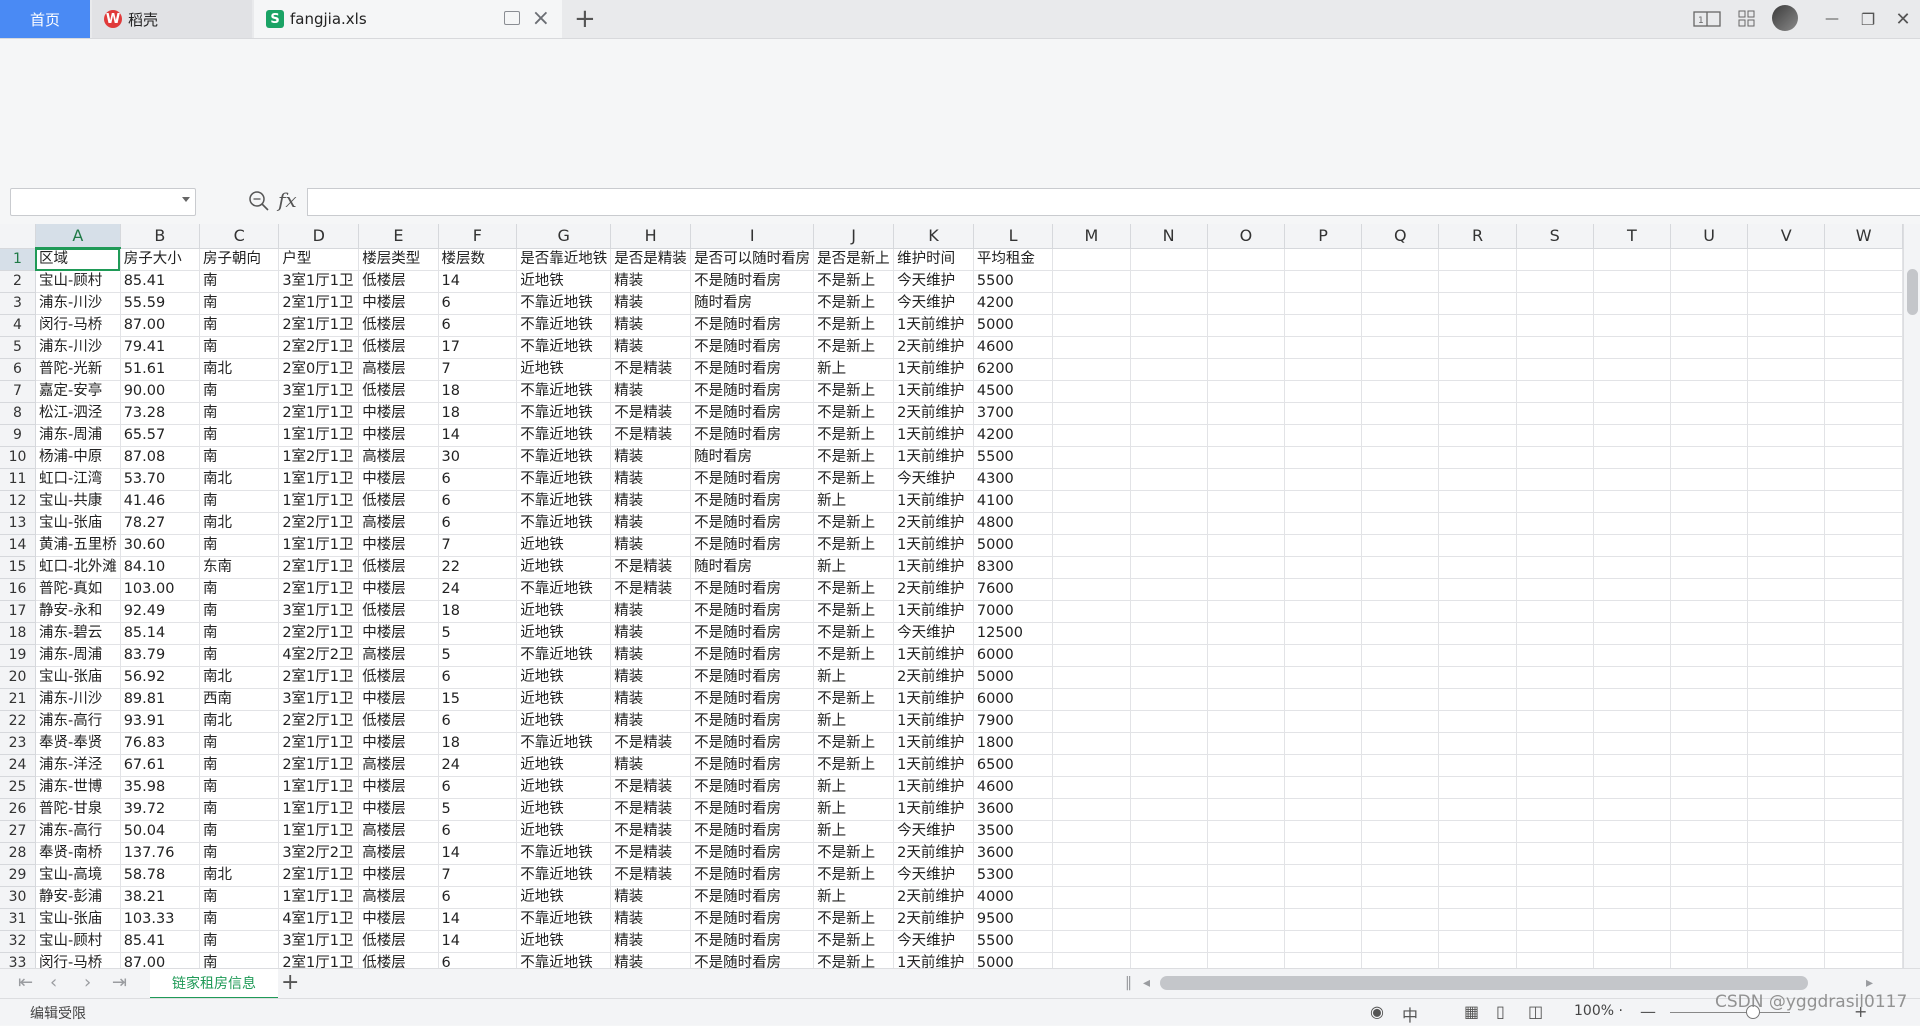 This screenshot has height=1026, width=1920. I want to click on fx-icon: fx, so click(287, 200).